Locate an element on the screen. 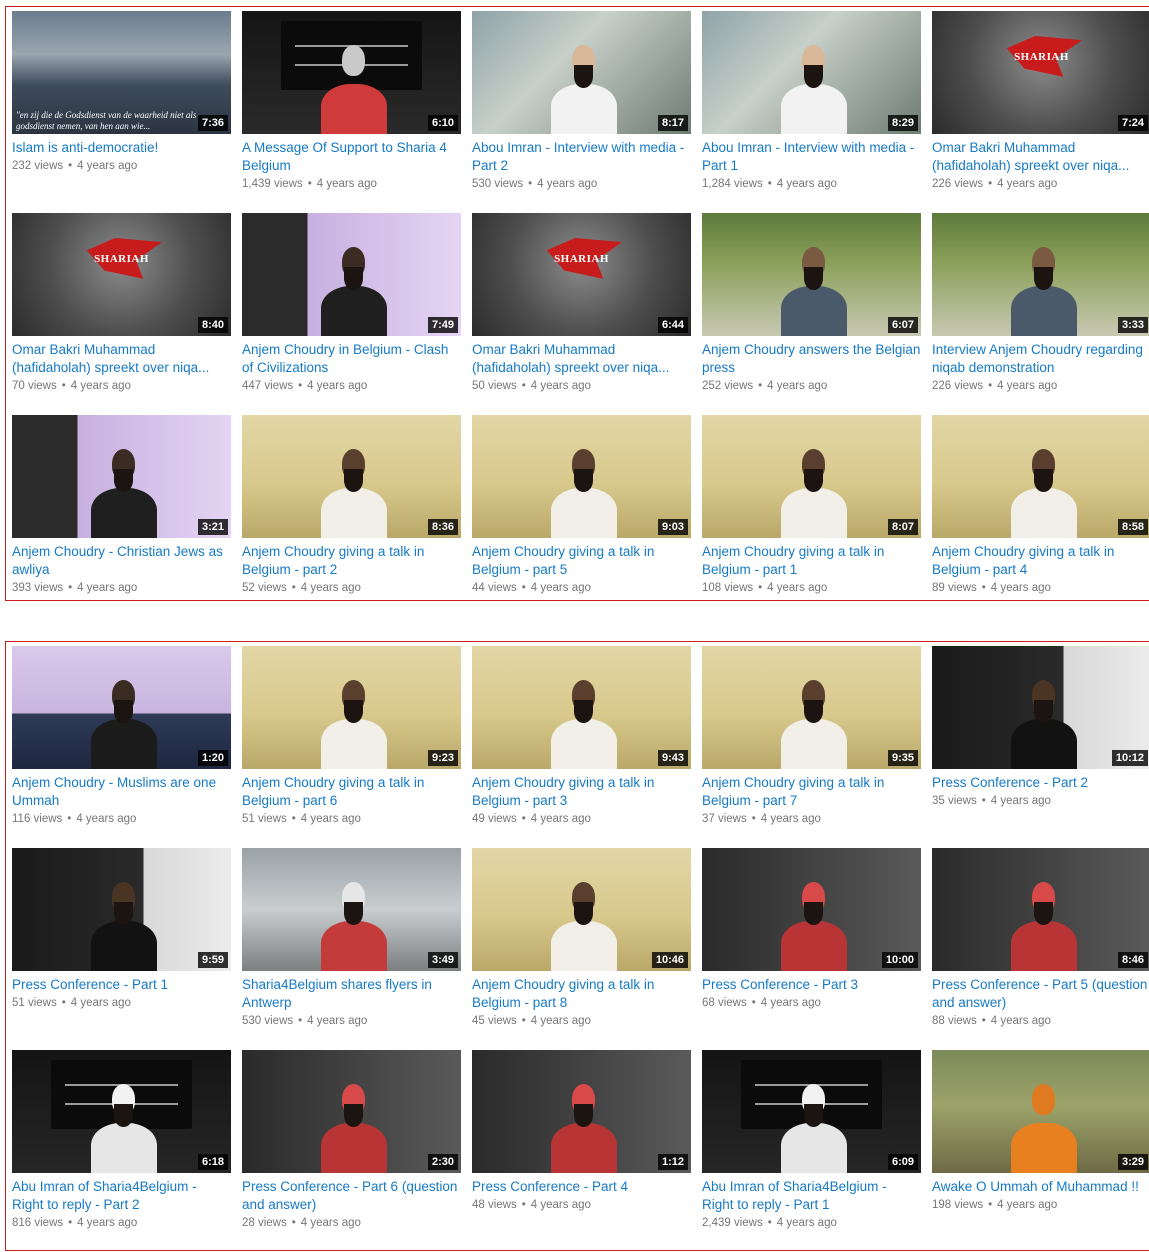 This screenshot has width=1149, height=1252. video-title-link: Anjem Choudry answers the Belgian press is located at coordinates (811, 359).